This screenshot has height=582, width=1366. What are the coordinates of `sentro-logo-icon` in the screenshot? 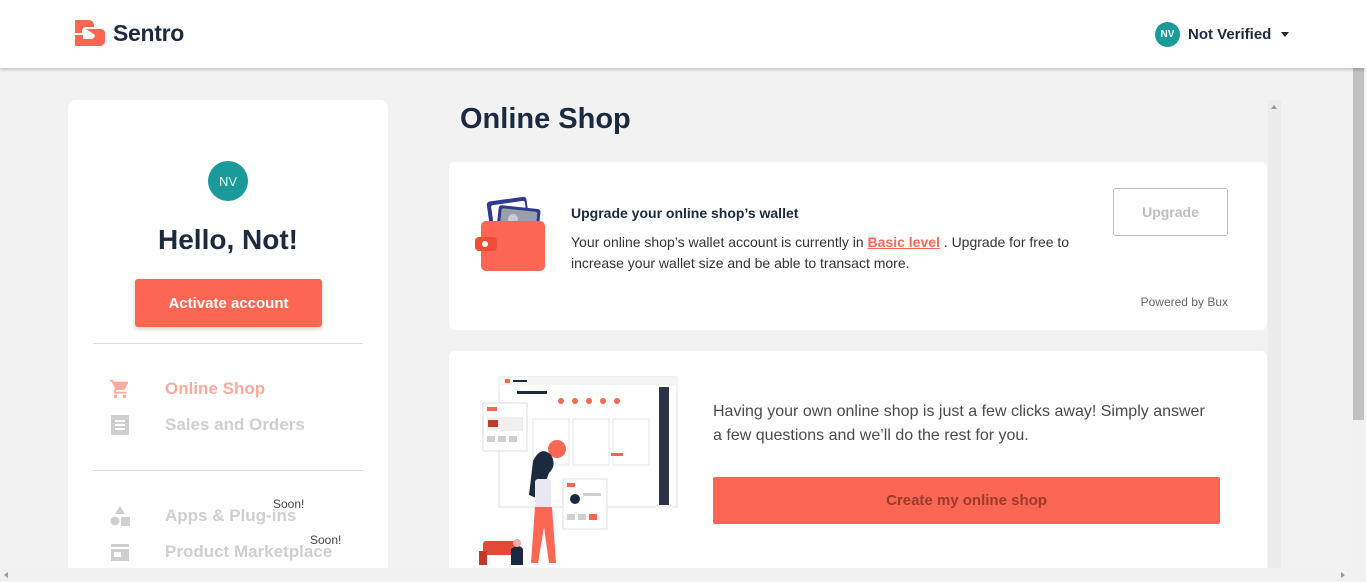 It's located at (90, 33).